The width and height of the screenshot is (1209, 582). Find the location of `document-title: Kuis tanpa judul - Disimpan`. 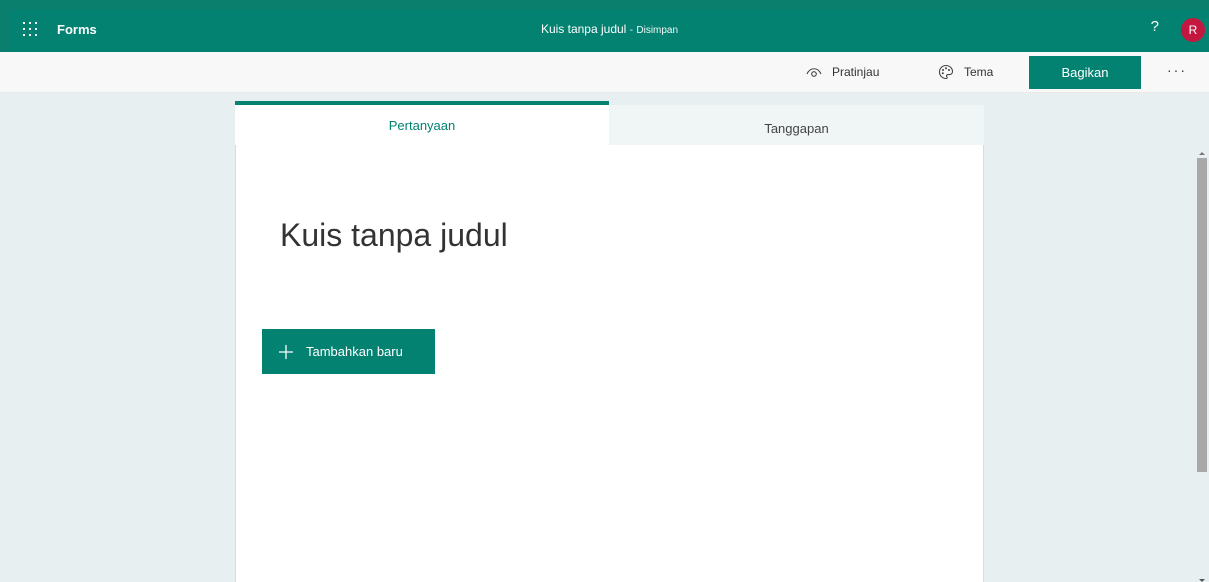

document-title: Kuis tanpa judul - Disimpan is located at coordinates (609, 29).